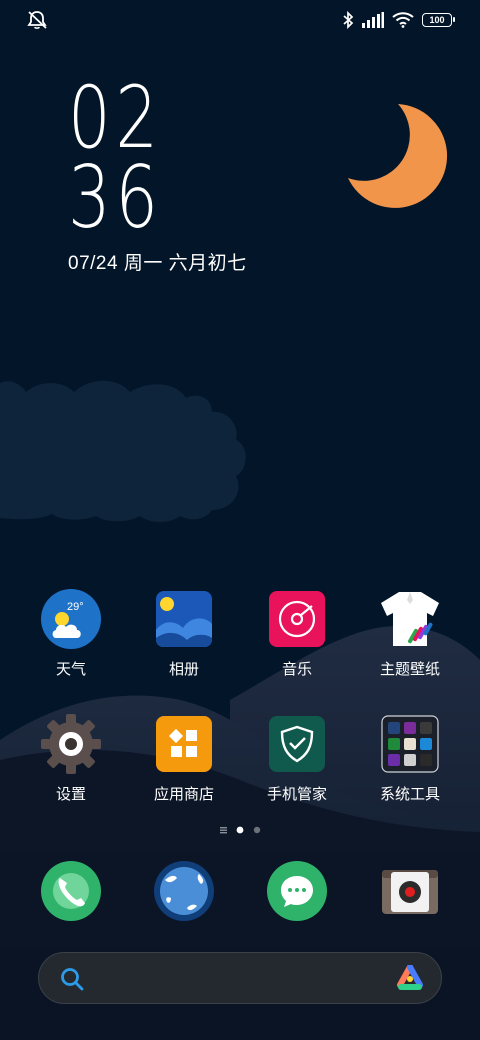  I want to click on status-bar: 100, so click(240, 20).